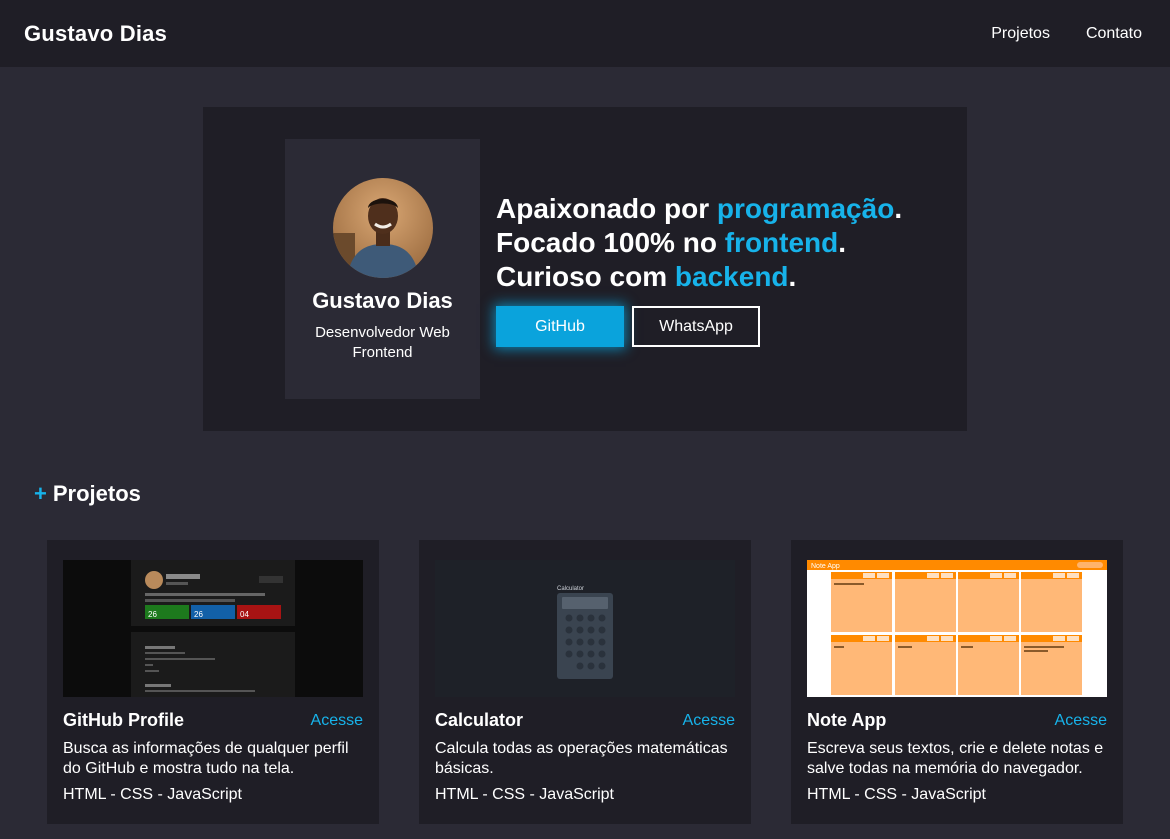 The width and height of the screenshot is (1170, 839). Describe the element at coordinates (805, 208) in the screenshot. I see `headline-highlight: programação` at that location.